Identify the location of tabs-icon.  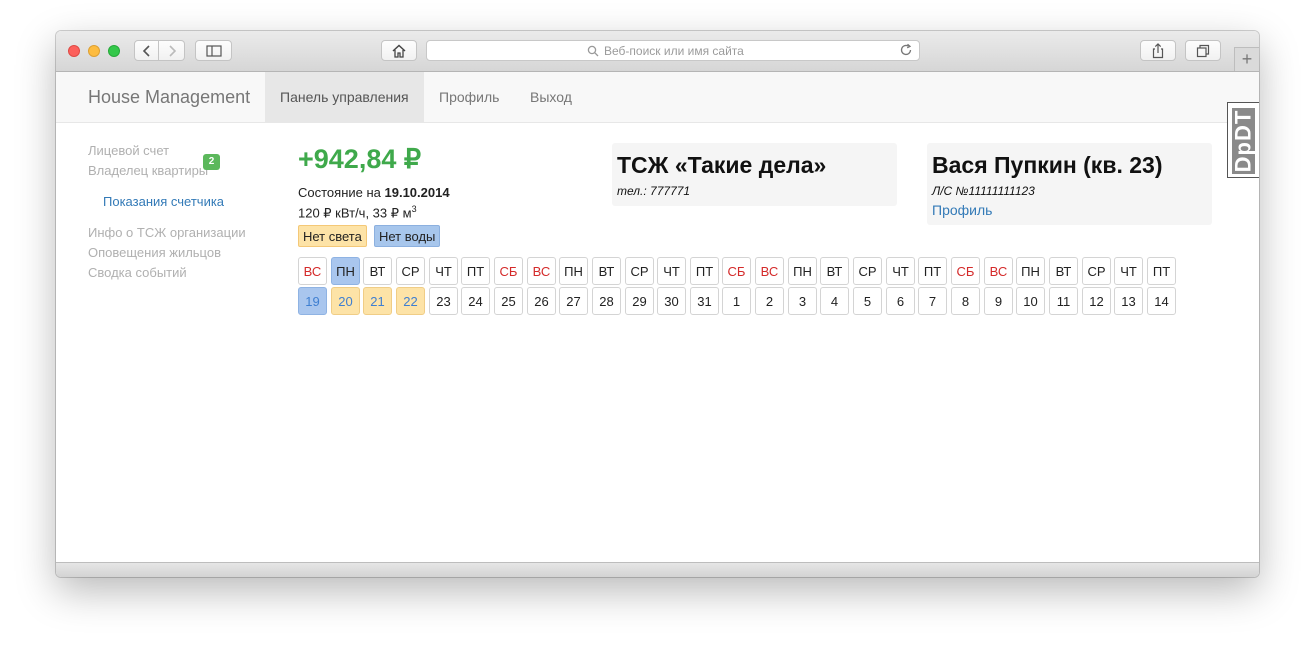
(1203, 50).